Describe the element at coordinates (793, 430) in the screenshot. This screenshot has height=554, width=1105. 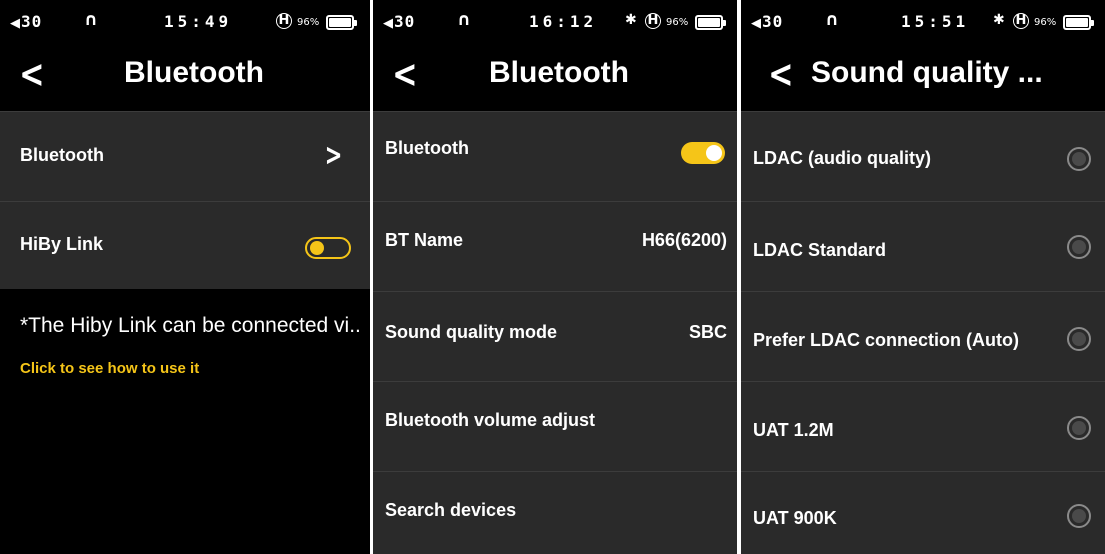
I see `option-label: UAT 1.2M` at that location.